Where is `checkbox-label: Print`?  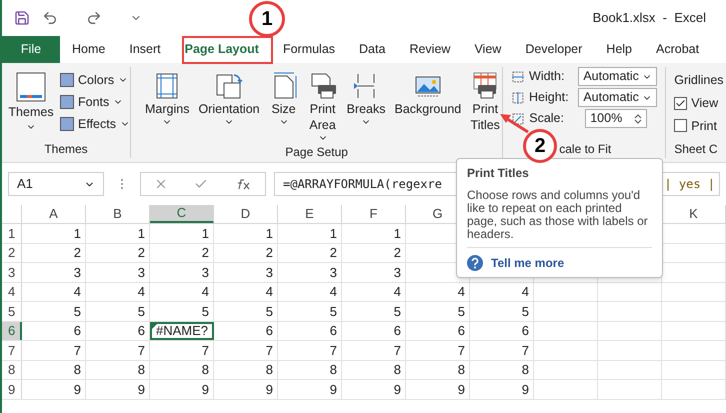 checkbox-label: Print is located at coordinates (704, 126).